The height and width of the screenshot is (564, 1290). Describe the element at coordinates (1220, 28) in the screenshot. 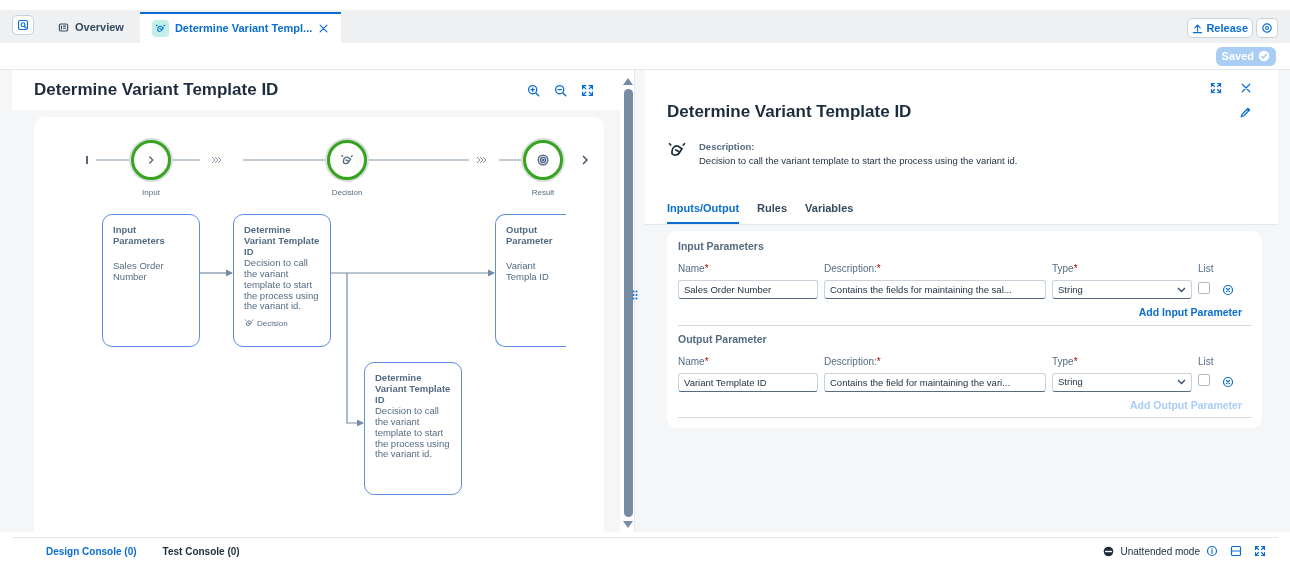

I see `release-button: Release` at that location.